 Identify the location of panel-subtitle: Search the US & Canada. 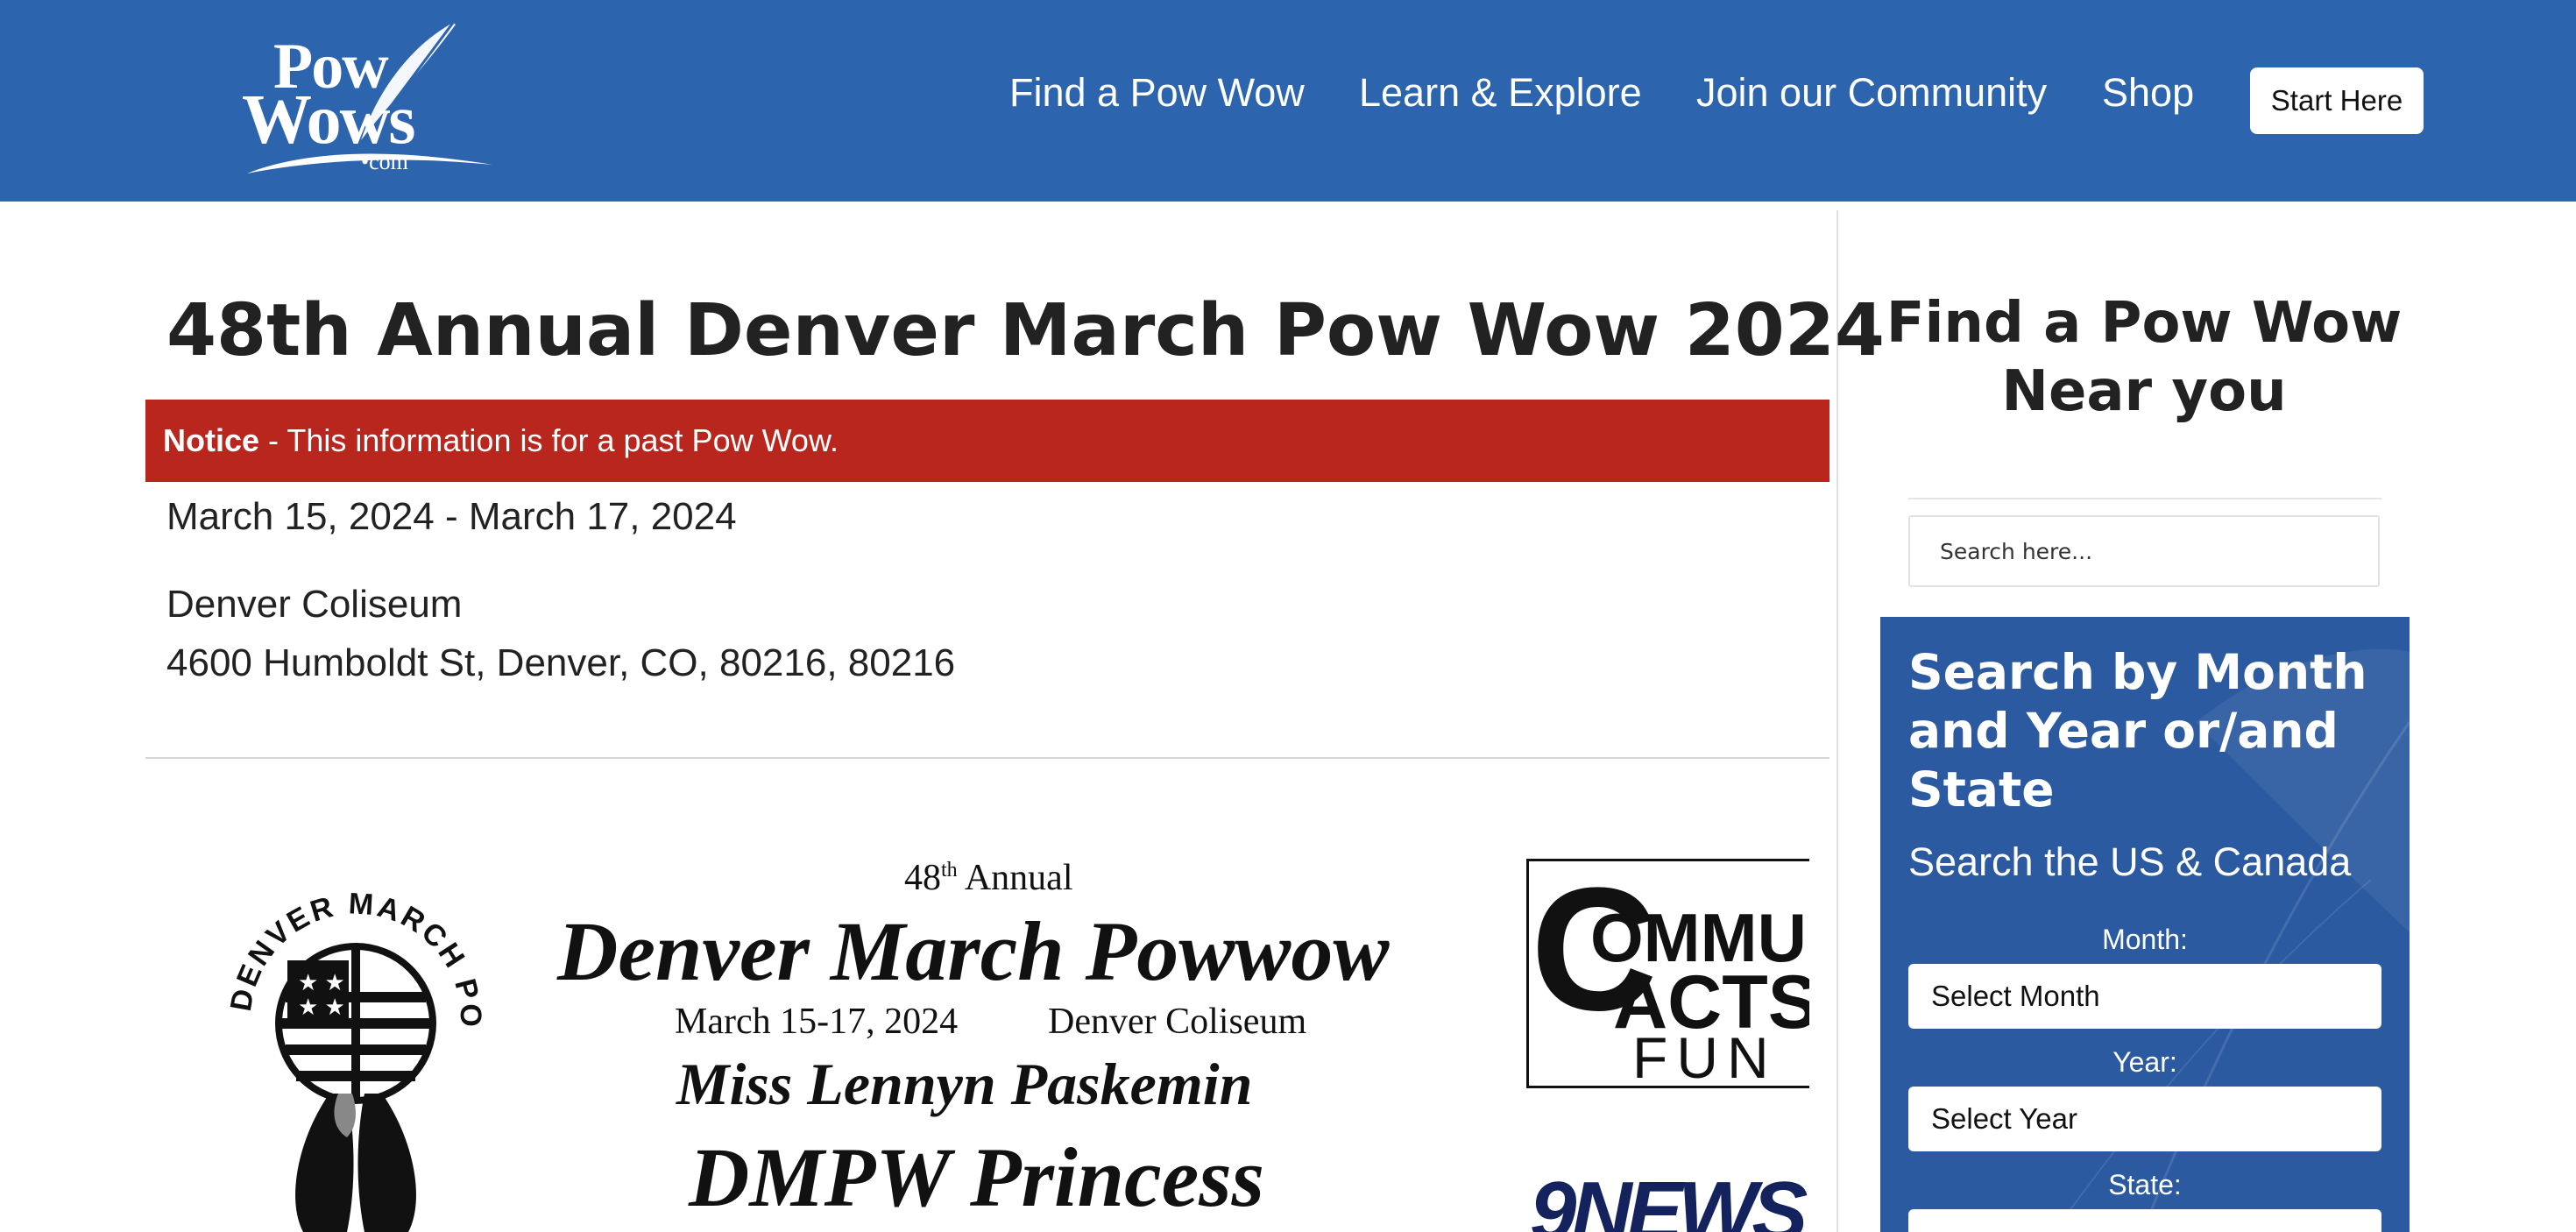
(2130, 861).